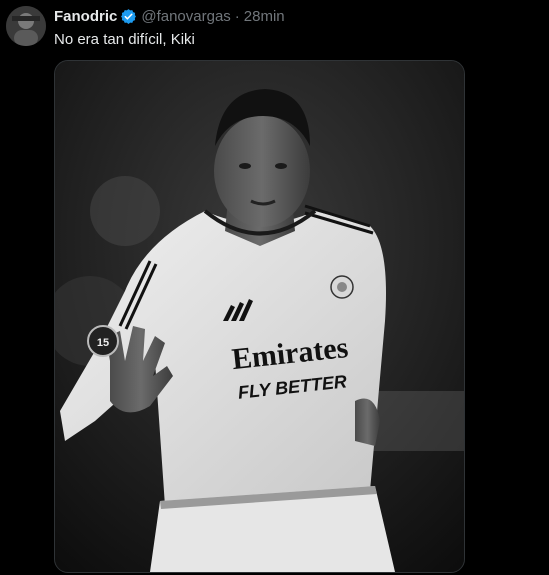  Describe the element at coordinates (124, 39) in the screenshot. I see `tweet-text: No era tan difícil, Kiki` at that location.